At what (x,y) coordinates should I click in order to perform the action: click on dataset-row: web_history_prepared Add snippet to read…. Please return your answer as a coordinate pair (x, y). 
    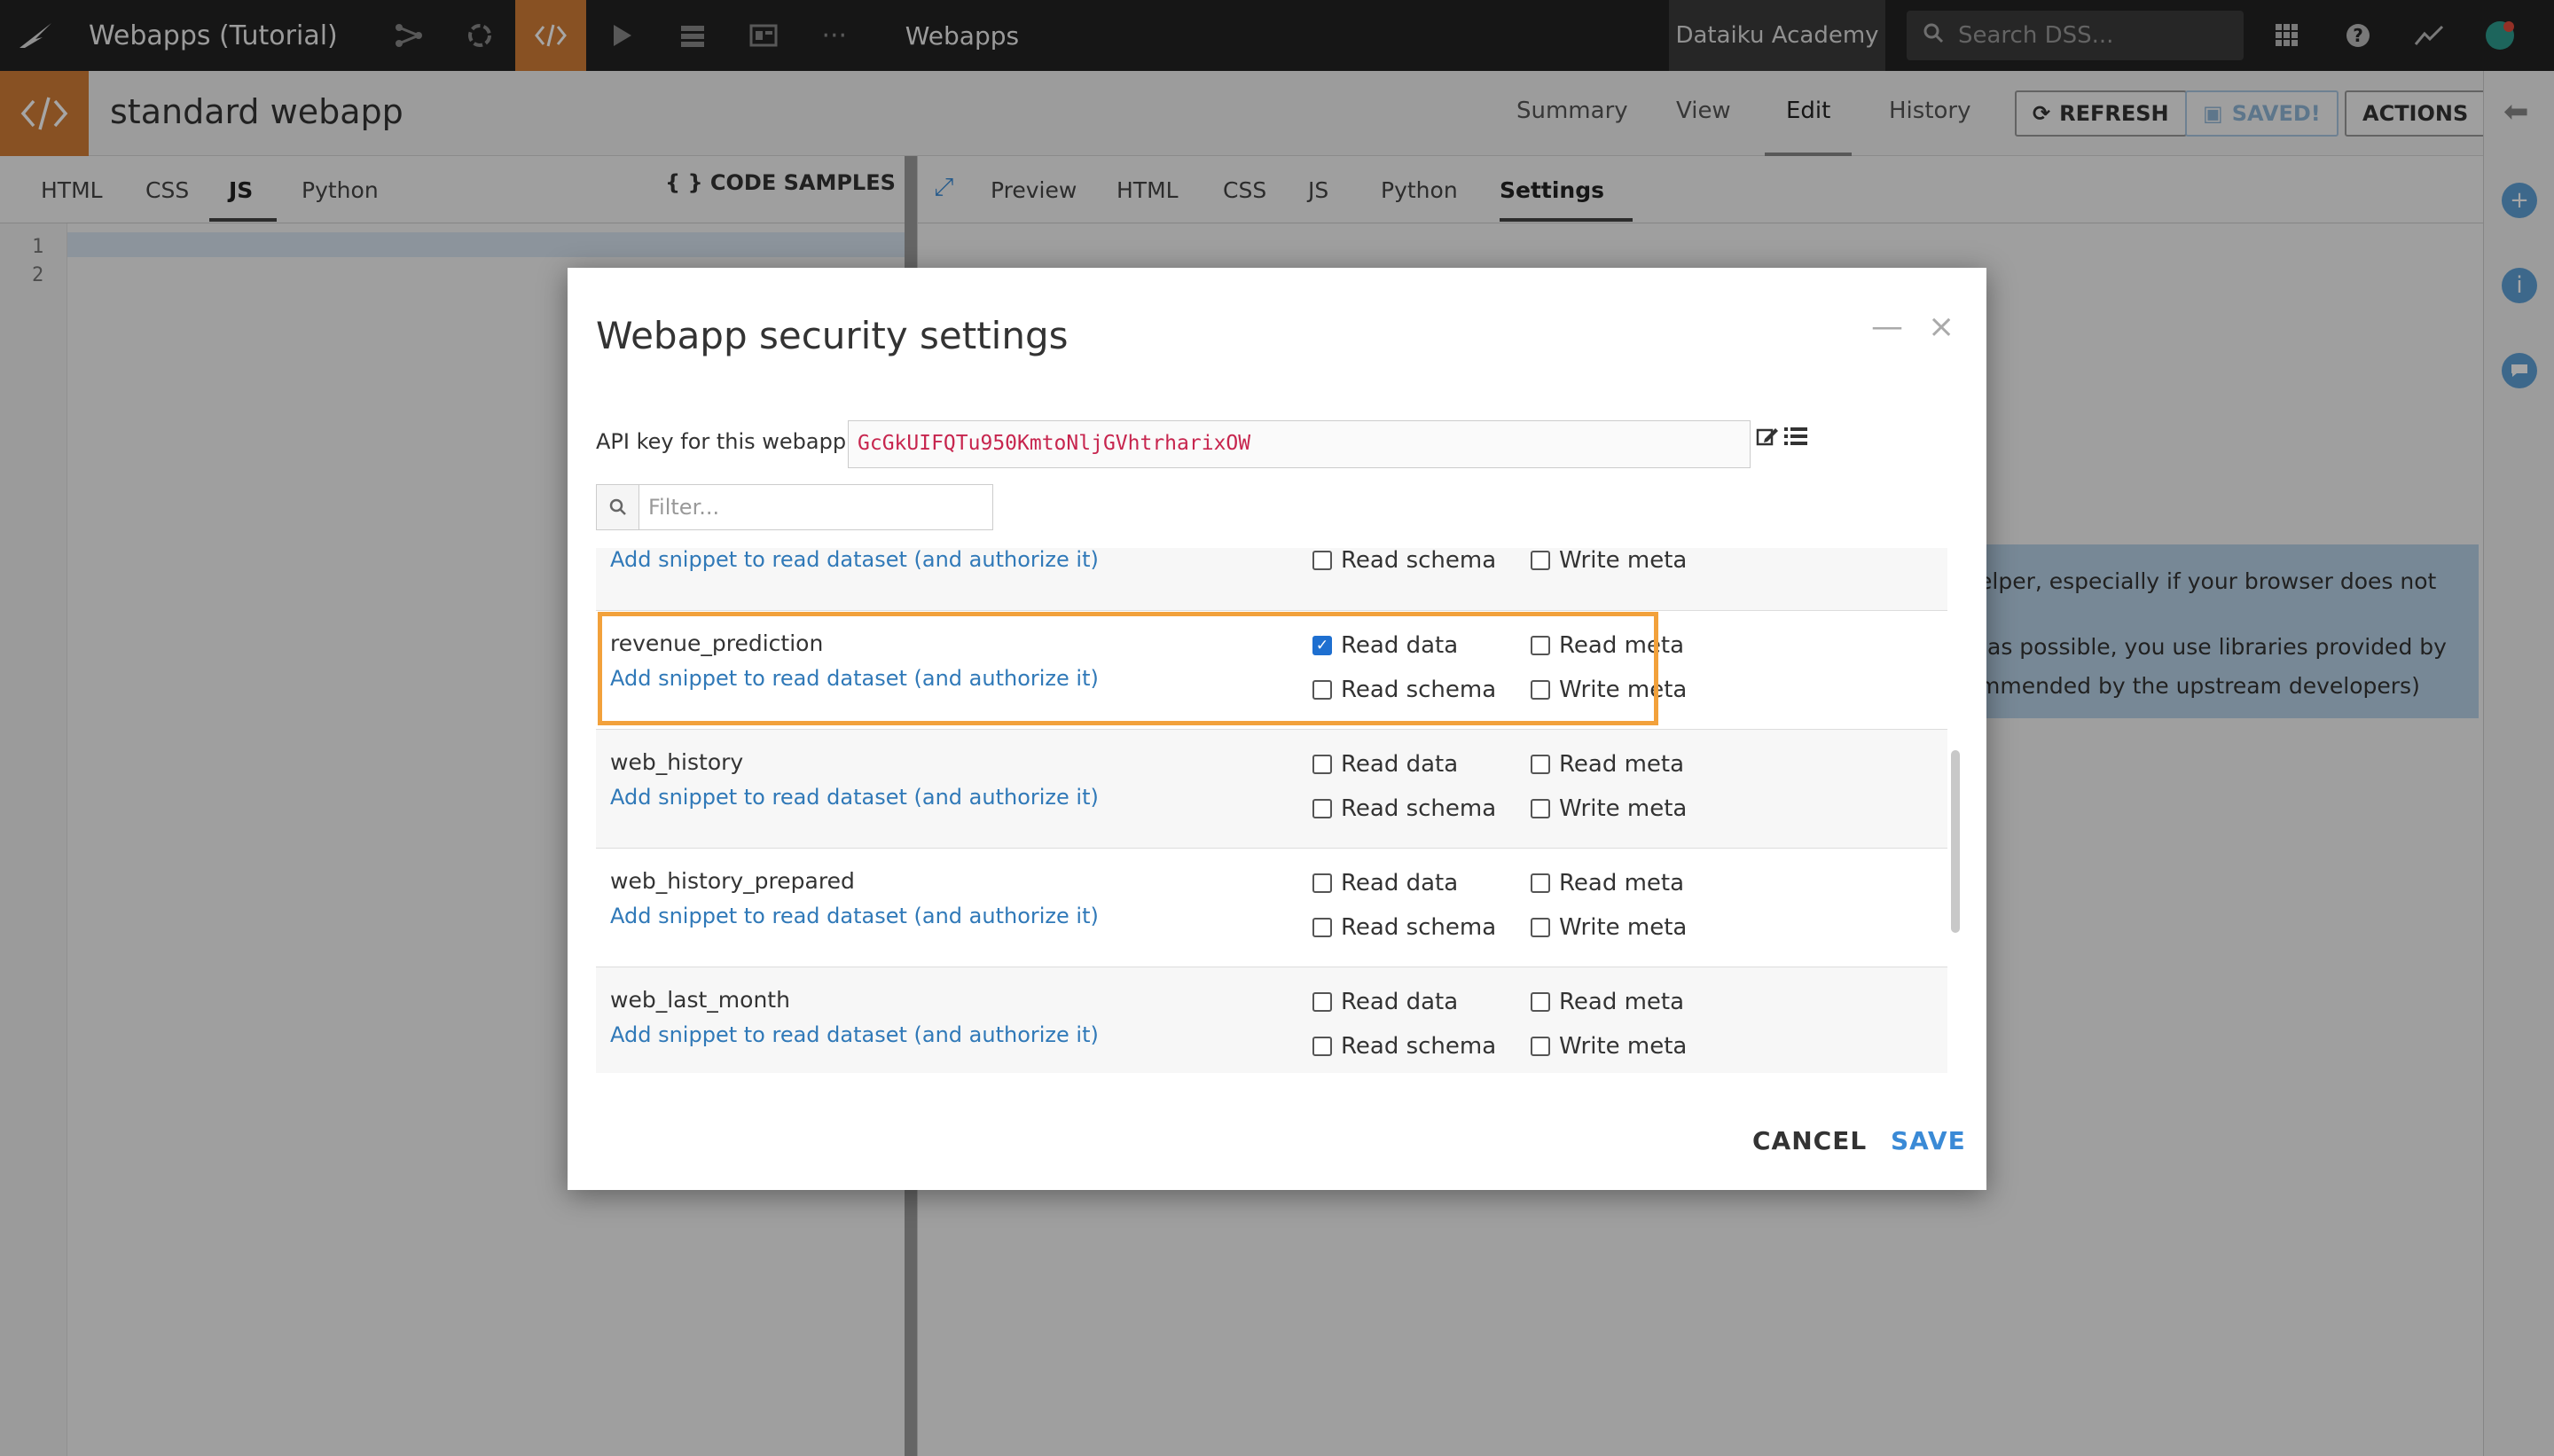
    Looking at the image, I should click on (1271, 907).